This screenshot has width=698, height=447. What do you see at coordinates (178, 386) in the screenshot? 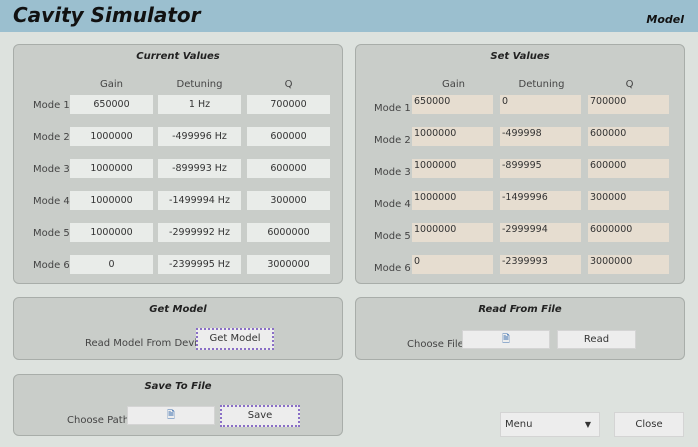
I see `save-to-file-title: Save To File` at bounding box center [178, 386].